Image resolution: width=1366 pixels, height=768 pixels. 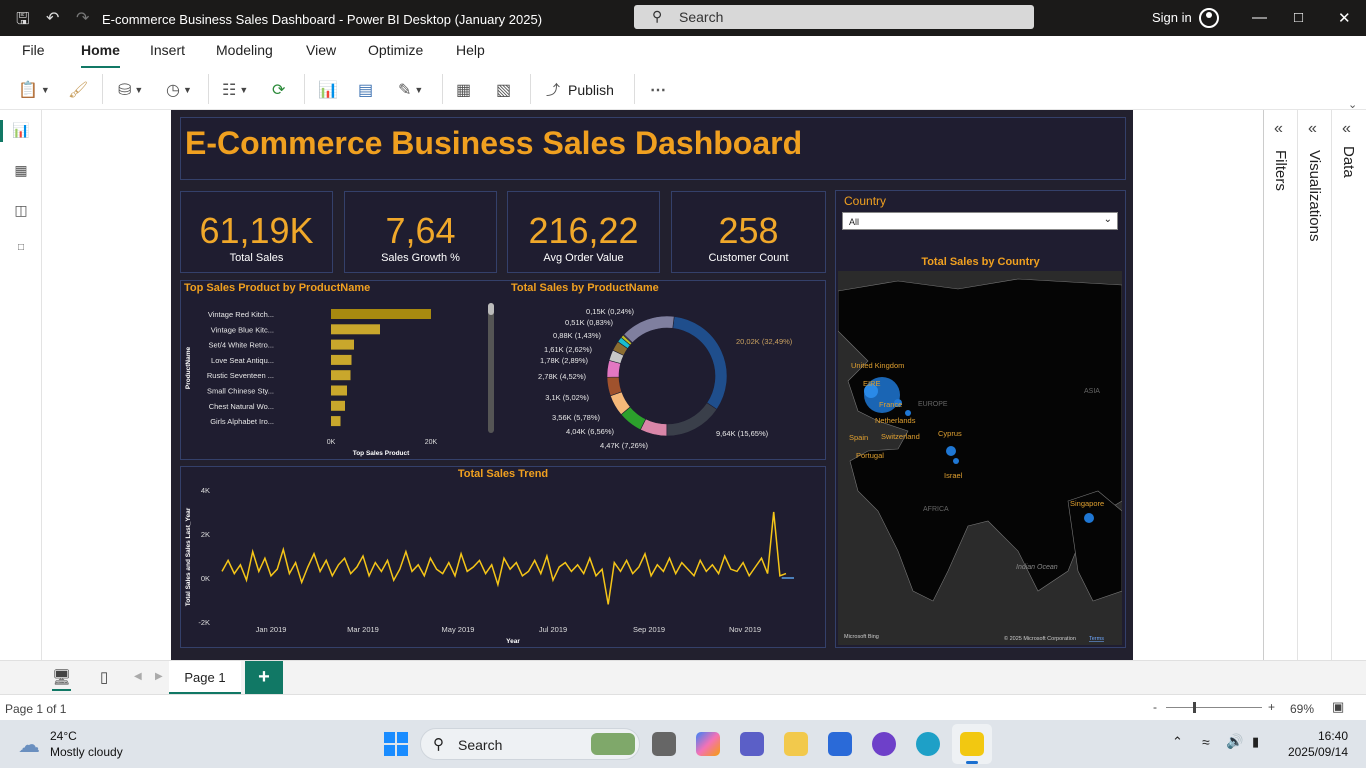 What do you see at coordinates (339, 390) in the screenshot?
I see `bar` at bounding box center [339, 390].